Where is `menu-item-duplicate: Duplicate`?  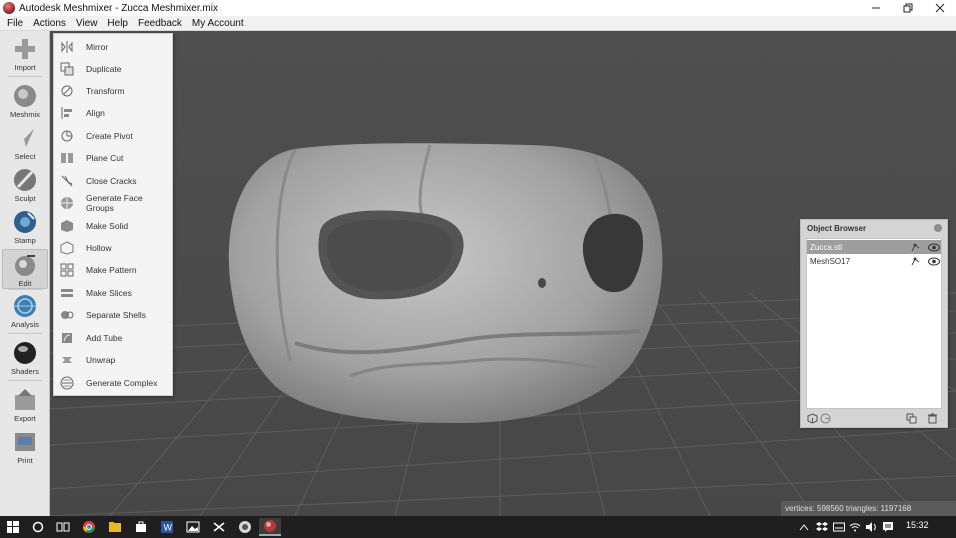 menu-item-duplicate: Duplicate is located at coordinates (113, 69).